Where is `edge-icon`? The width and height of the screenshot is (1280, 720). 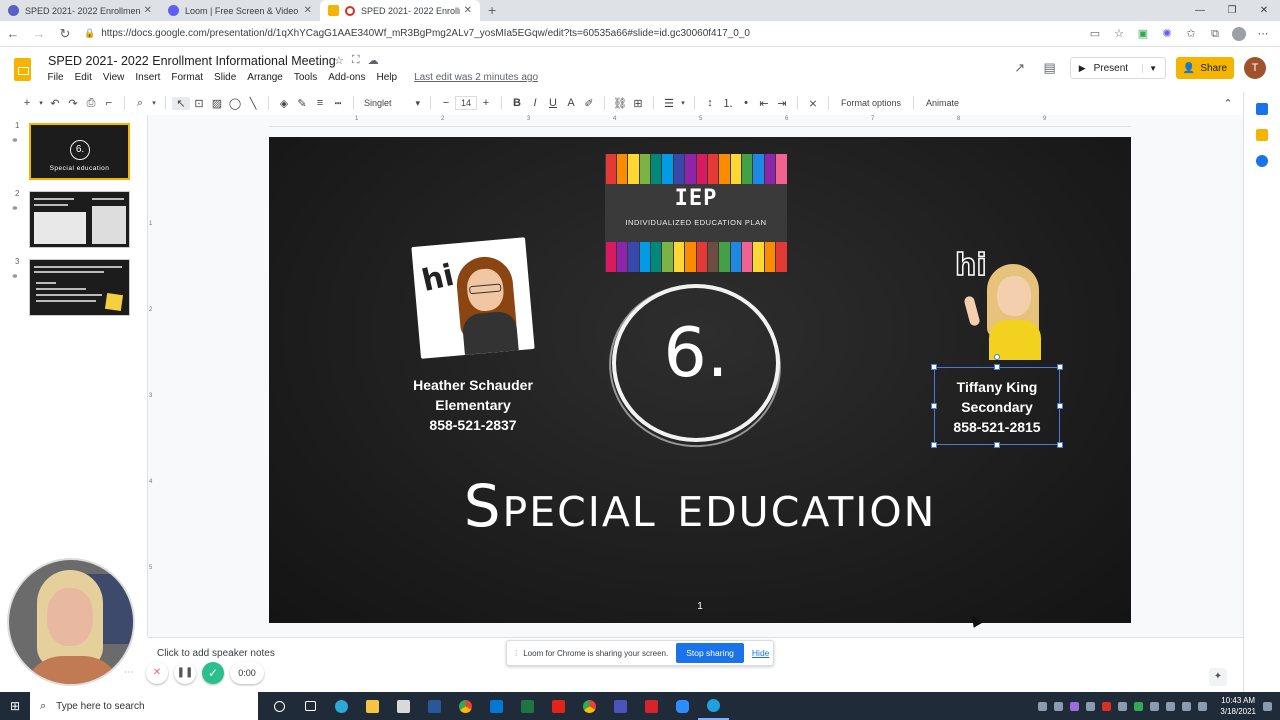 edge-icon is located at coordinates (341, 706).